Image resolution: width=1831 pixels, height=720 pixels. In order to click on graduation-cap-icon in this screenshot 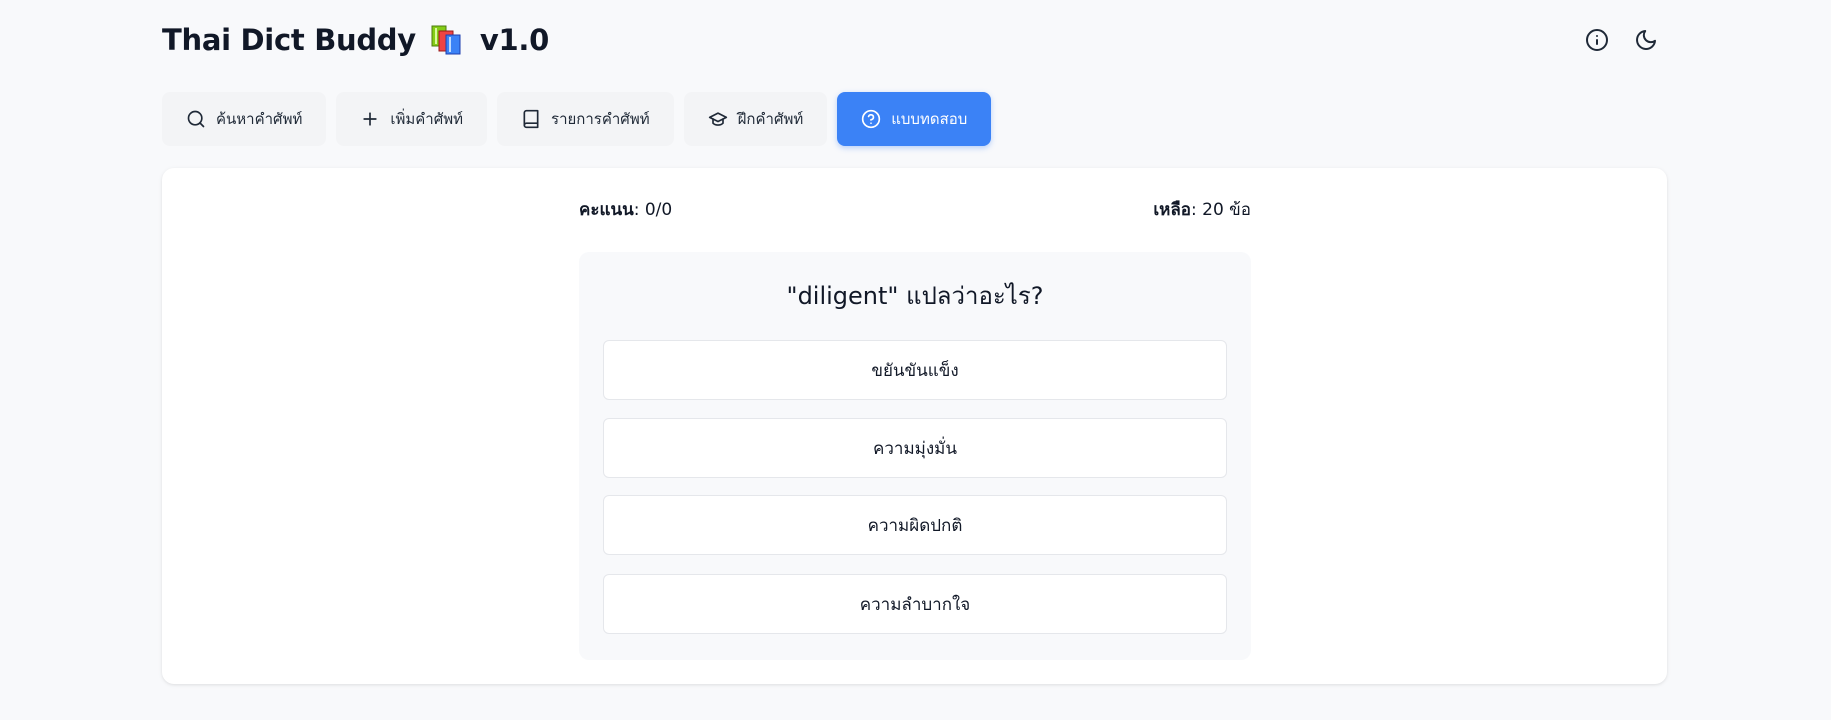, I will do `click(717, 119)`.